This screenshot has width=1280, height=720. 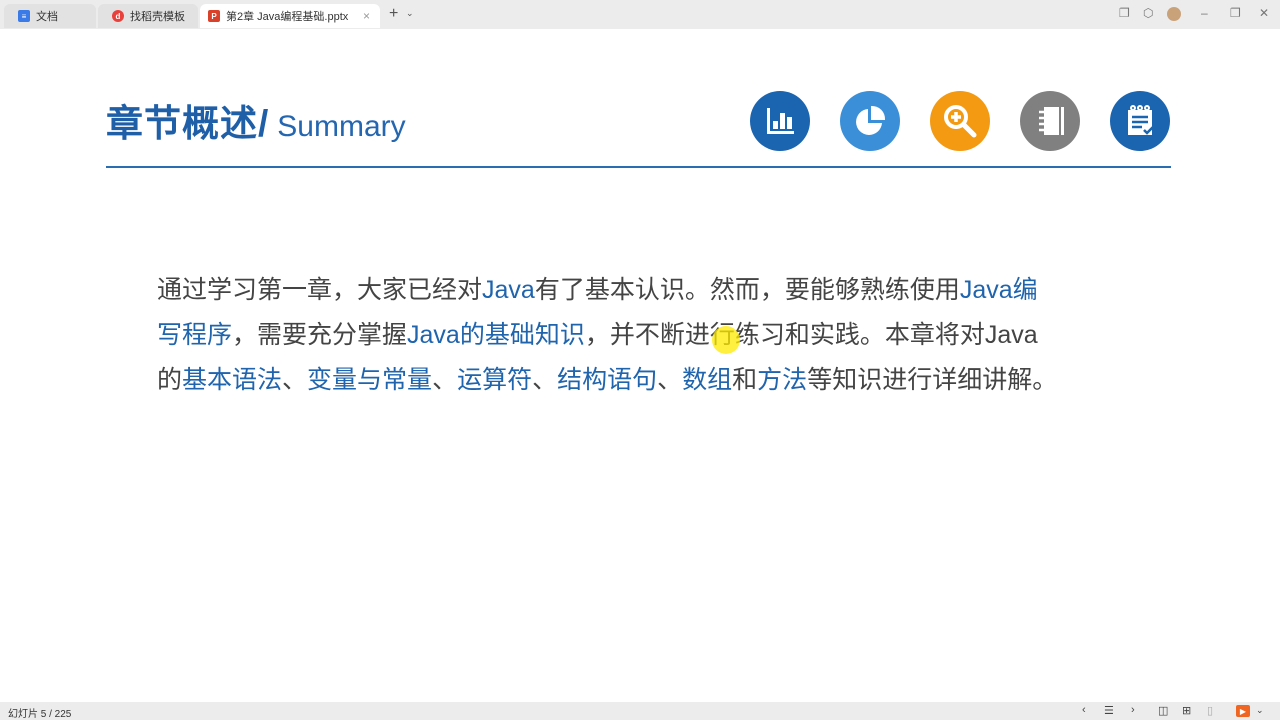 What do you see at coordinates (24, 16) in the screenshot?
I see `doc-icon: ≡` at bounding box center [24, 16].